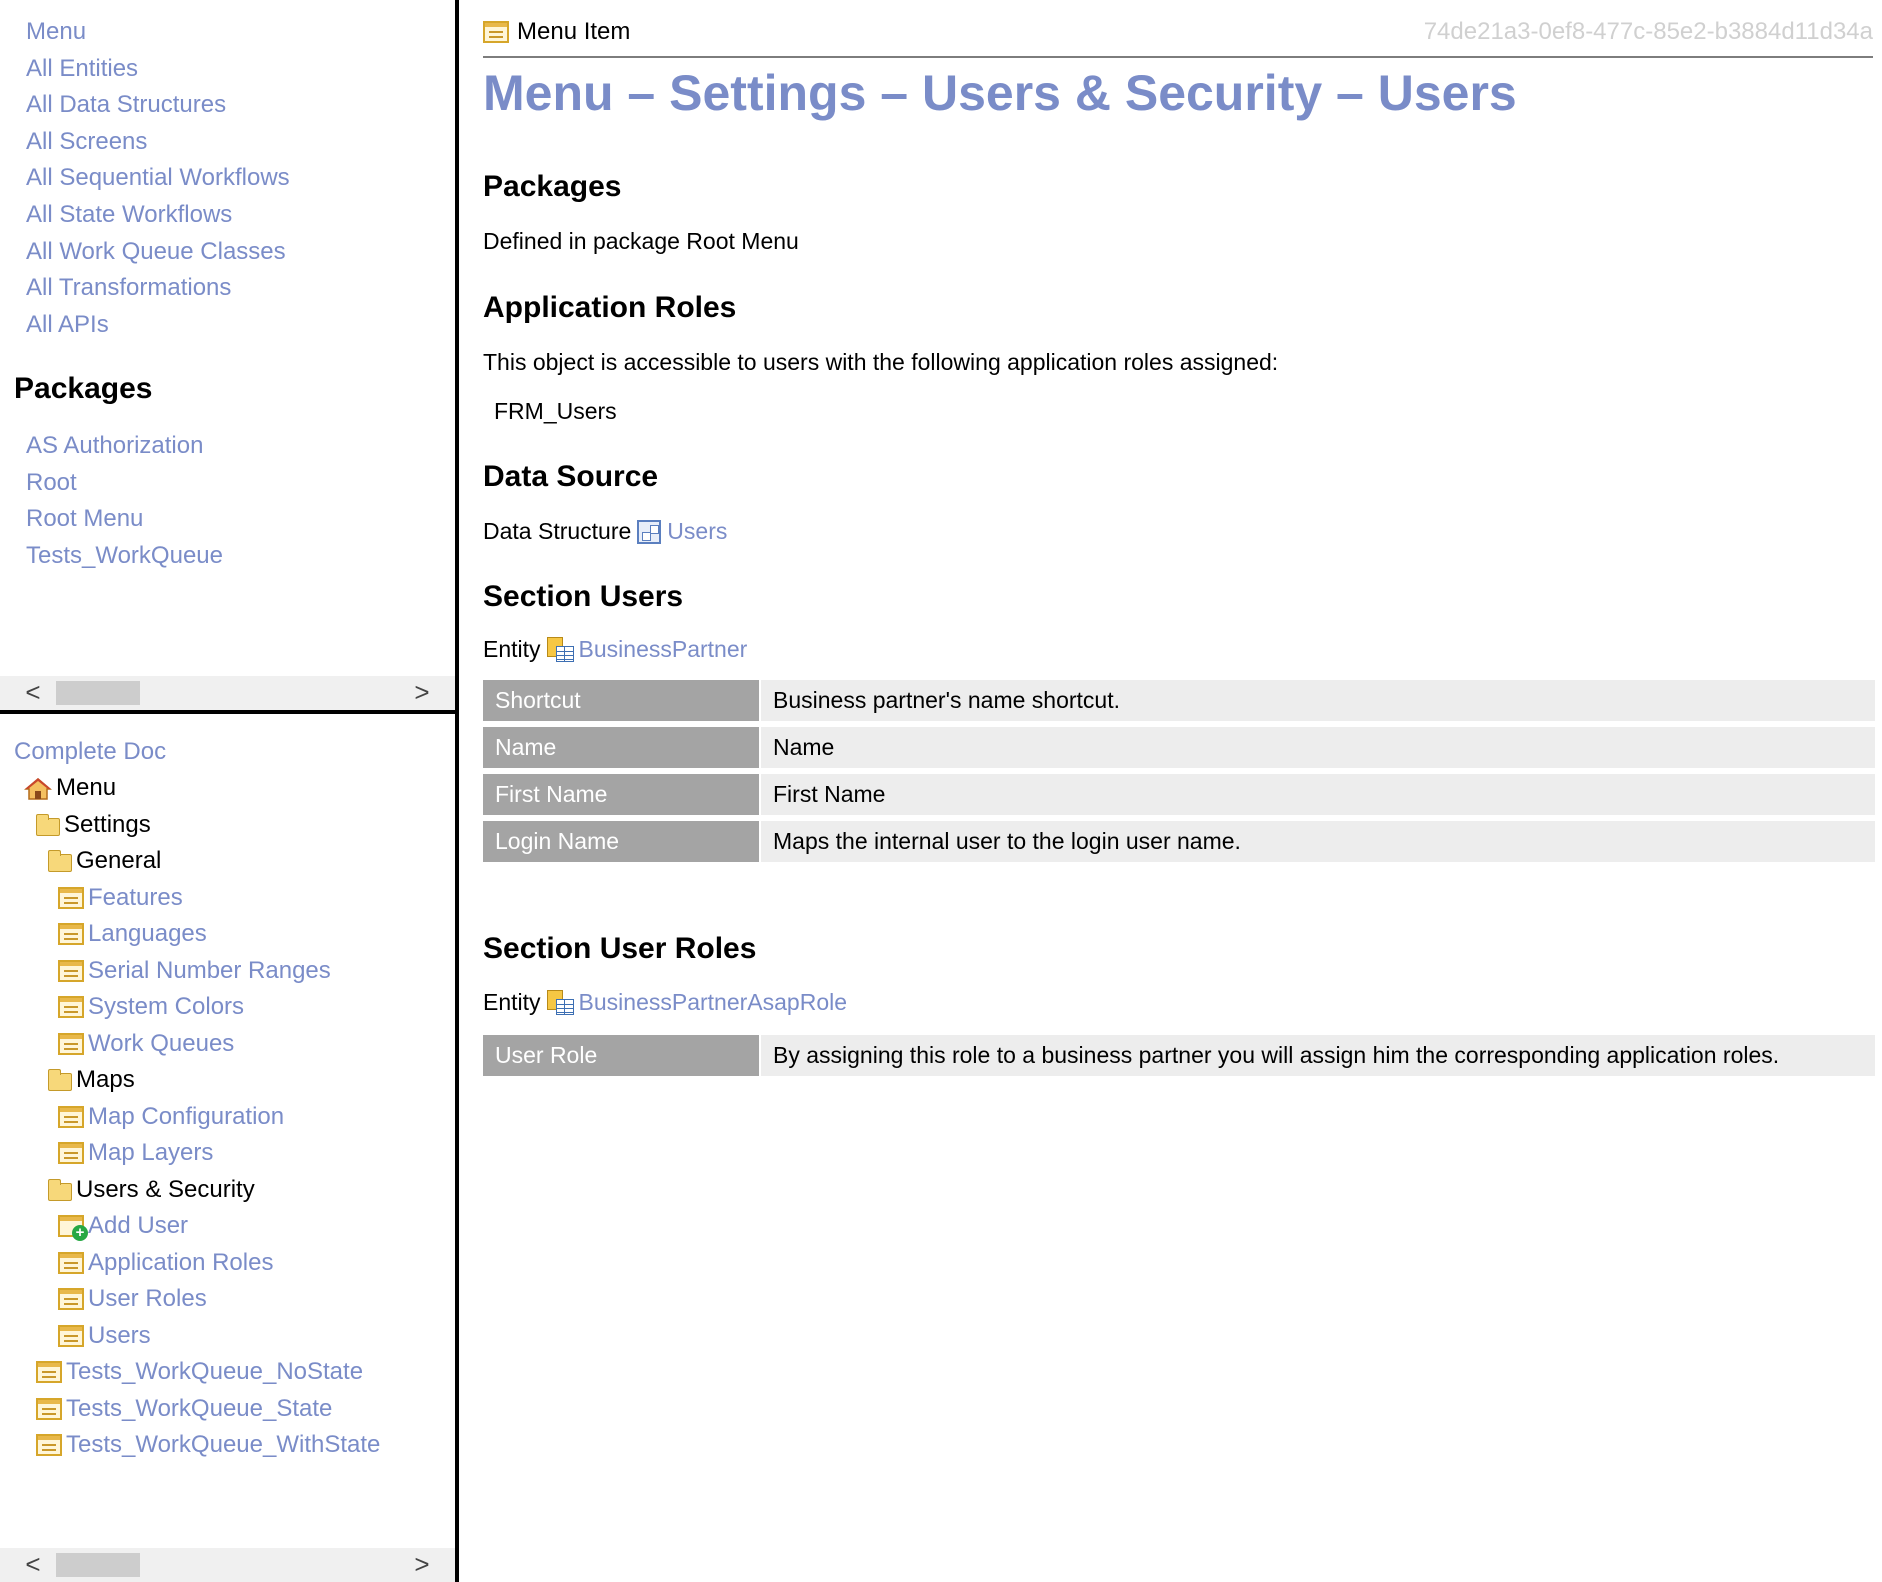 Image resolution: width=1882 pixels, height=1582 pixels. What do you see at coordinates (199, 1408) in the screenshot?
I see `tree-item-label: Tests_WorkQueue_State` at bounding box center [199, 1408].